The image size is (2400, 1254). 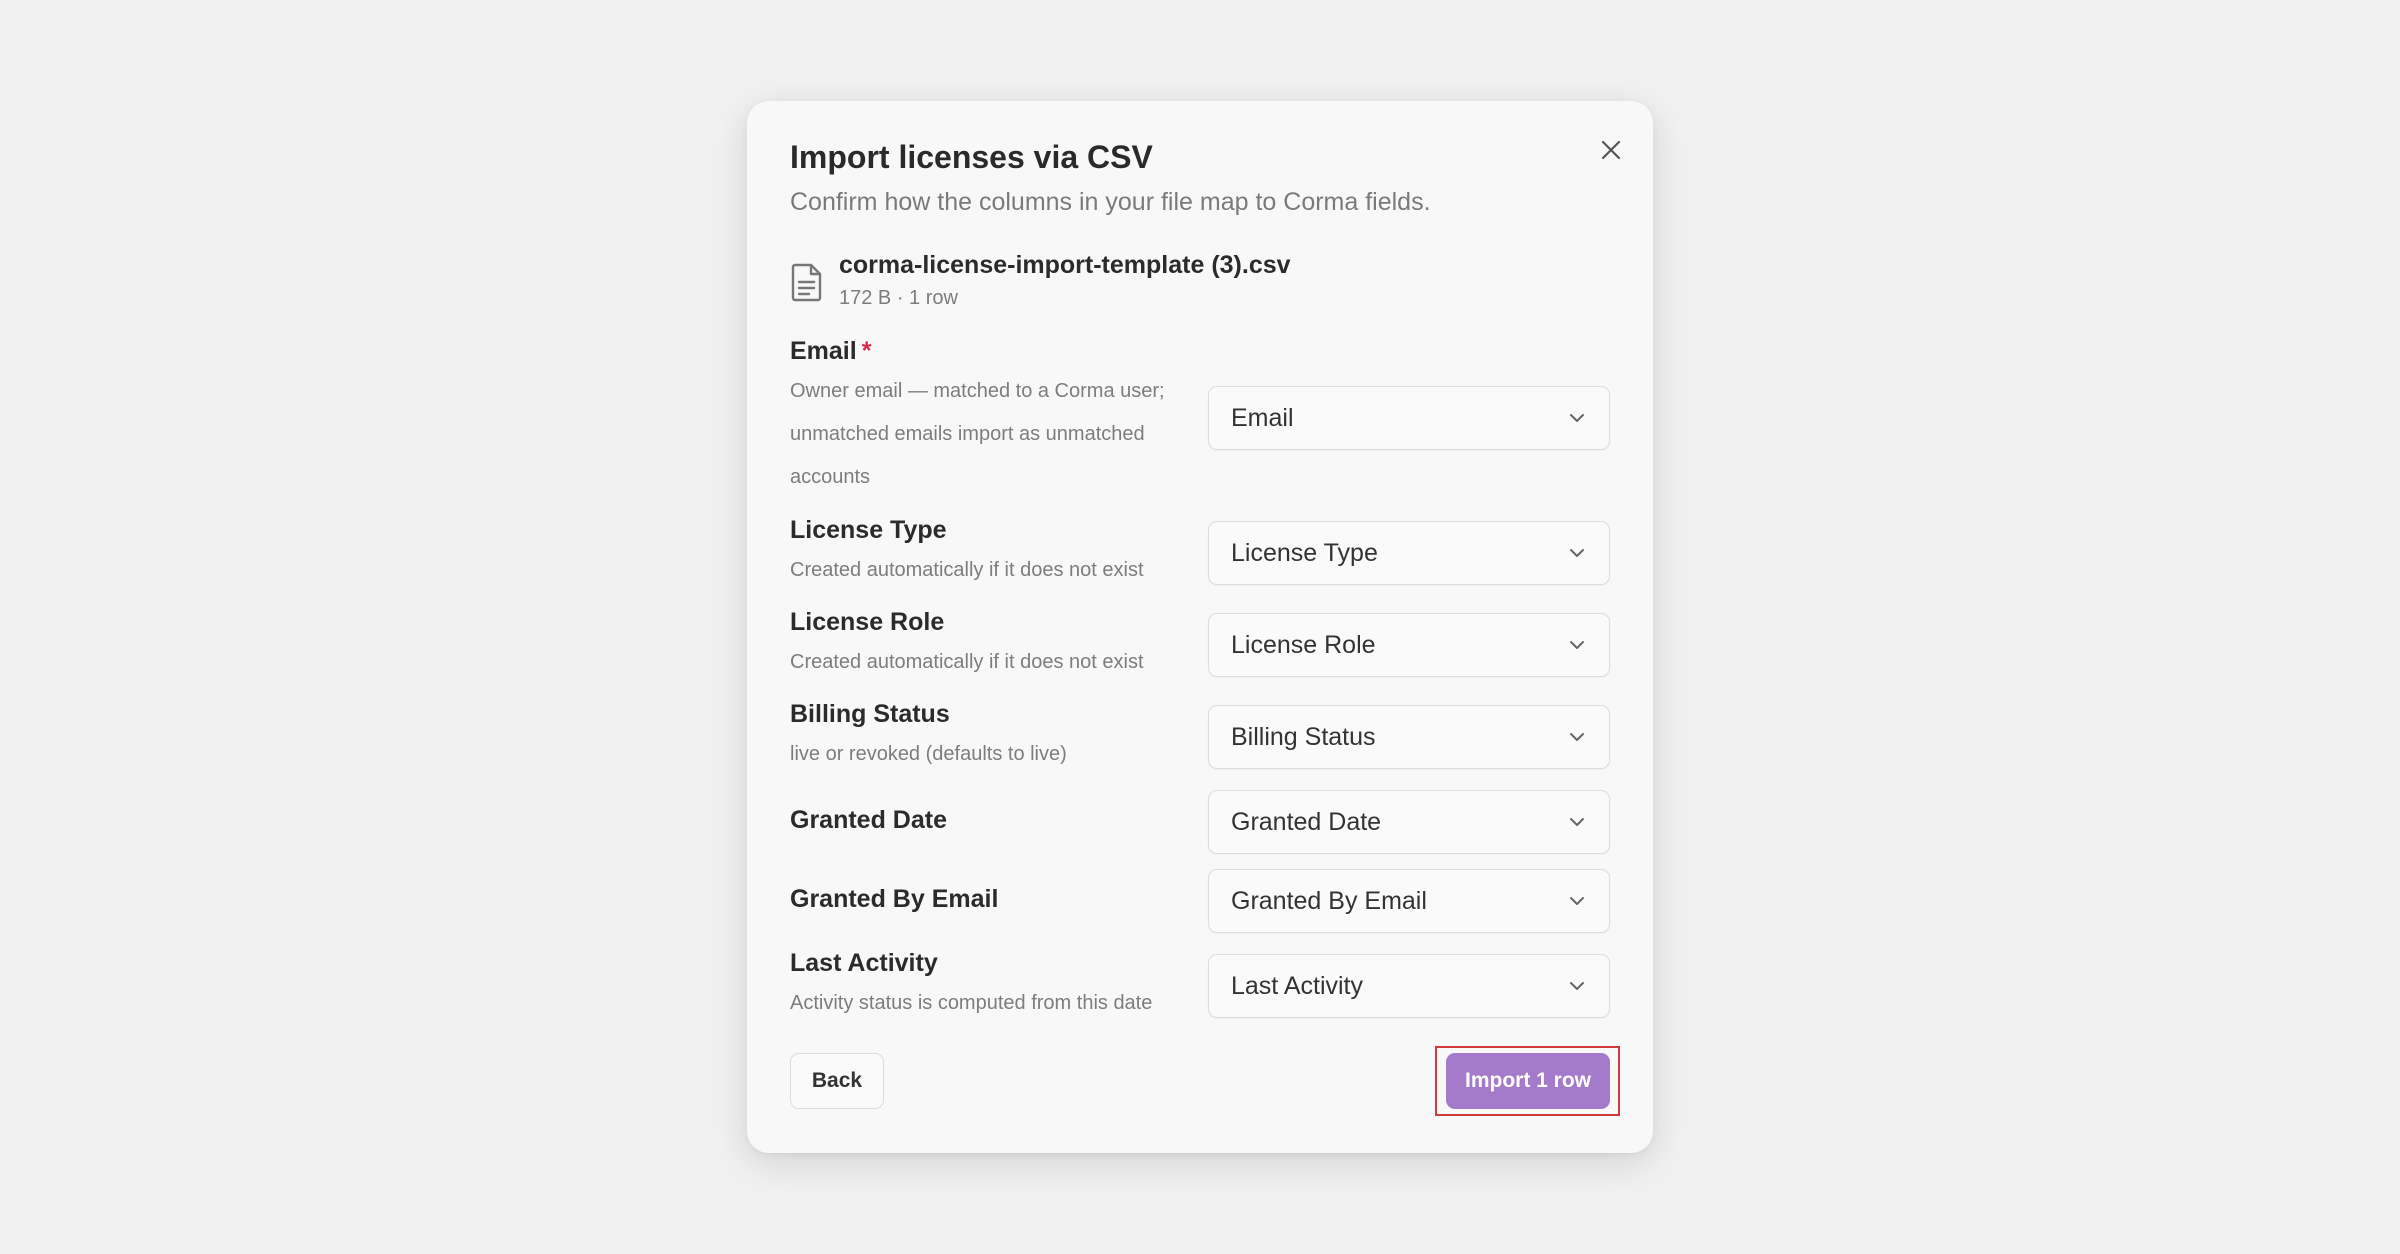 What do you see at coordinates (1303, 736) in the screenshot?
I see `select-billing-status-value: Billing Status` at bounding box center [1303, 736].